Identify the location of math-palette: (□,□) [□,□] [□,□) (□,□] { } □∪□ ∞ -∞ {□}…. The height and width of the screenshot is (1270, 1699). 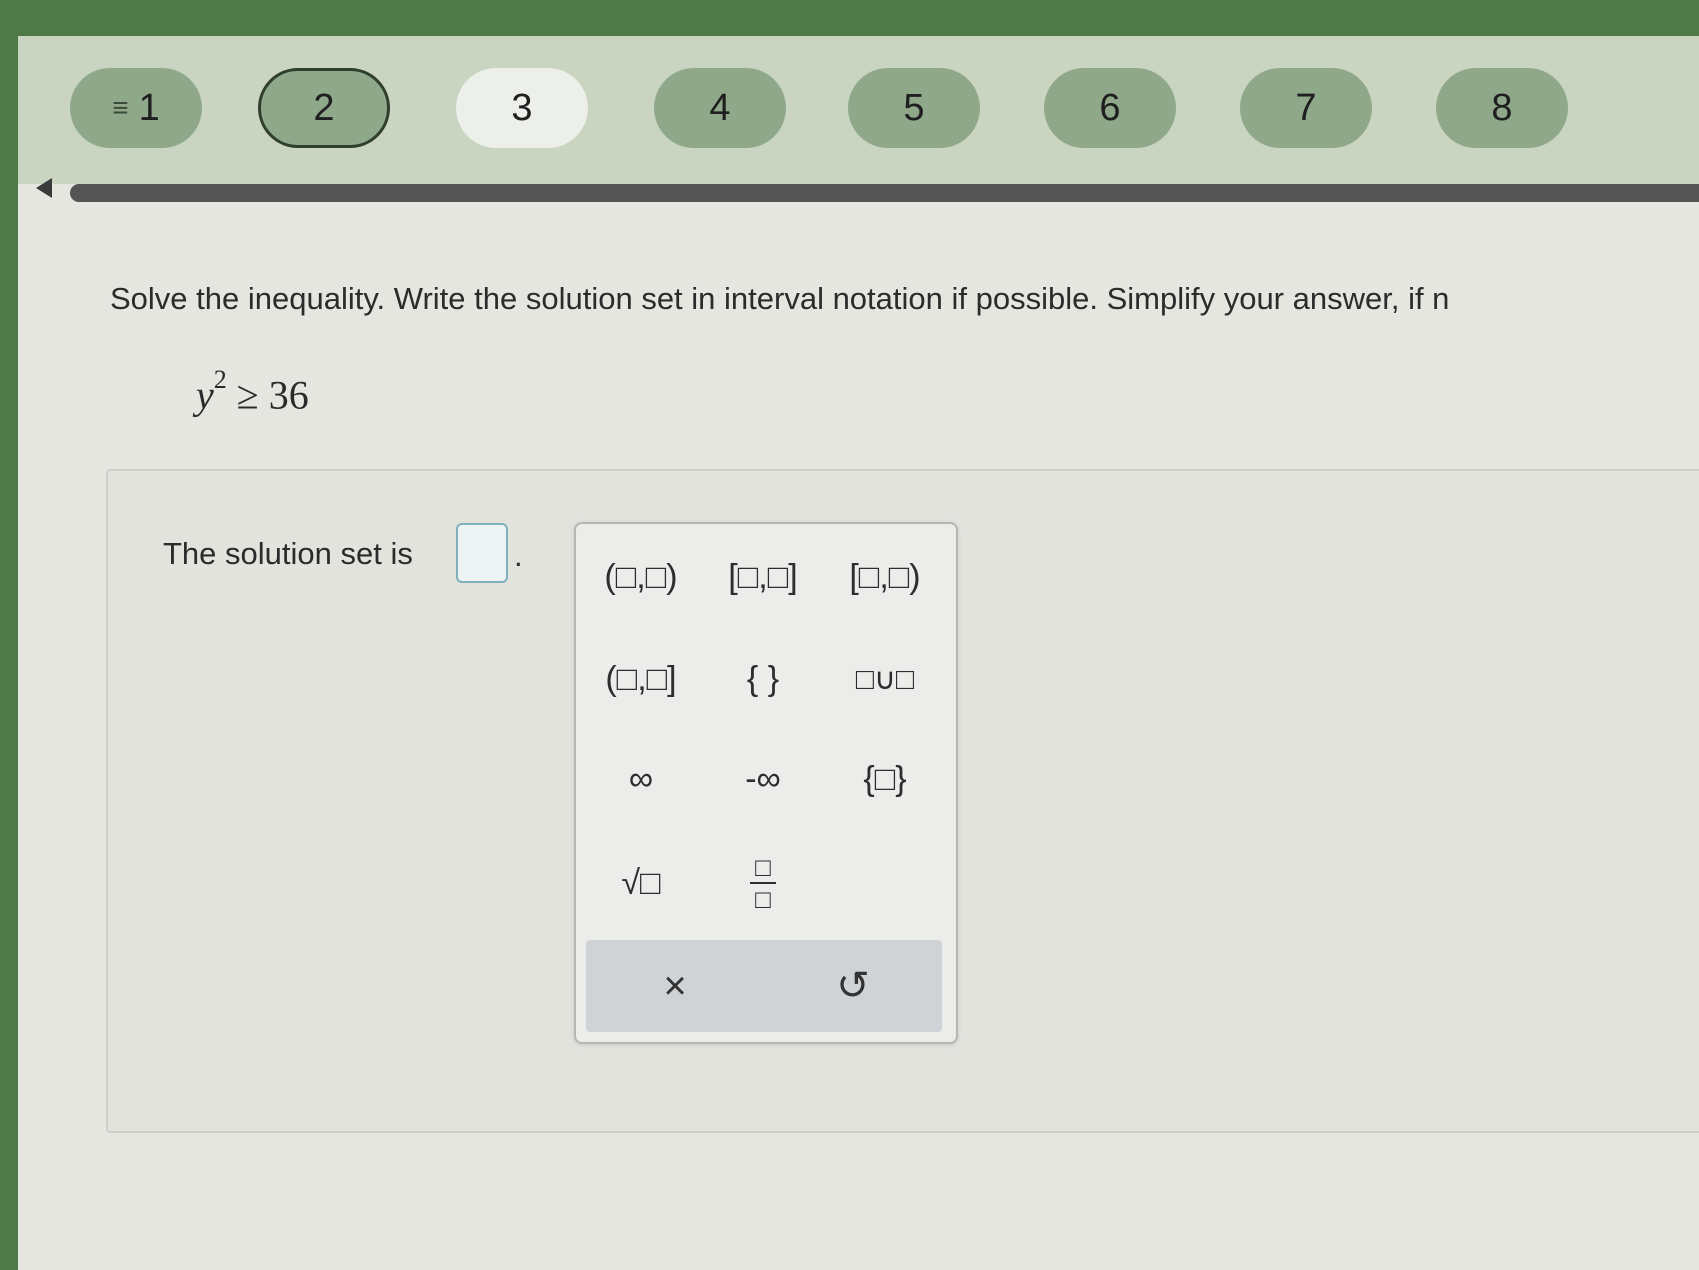
(766, 783).